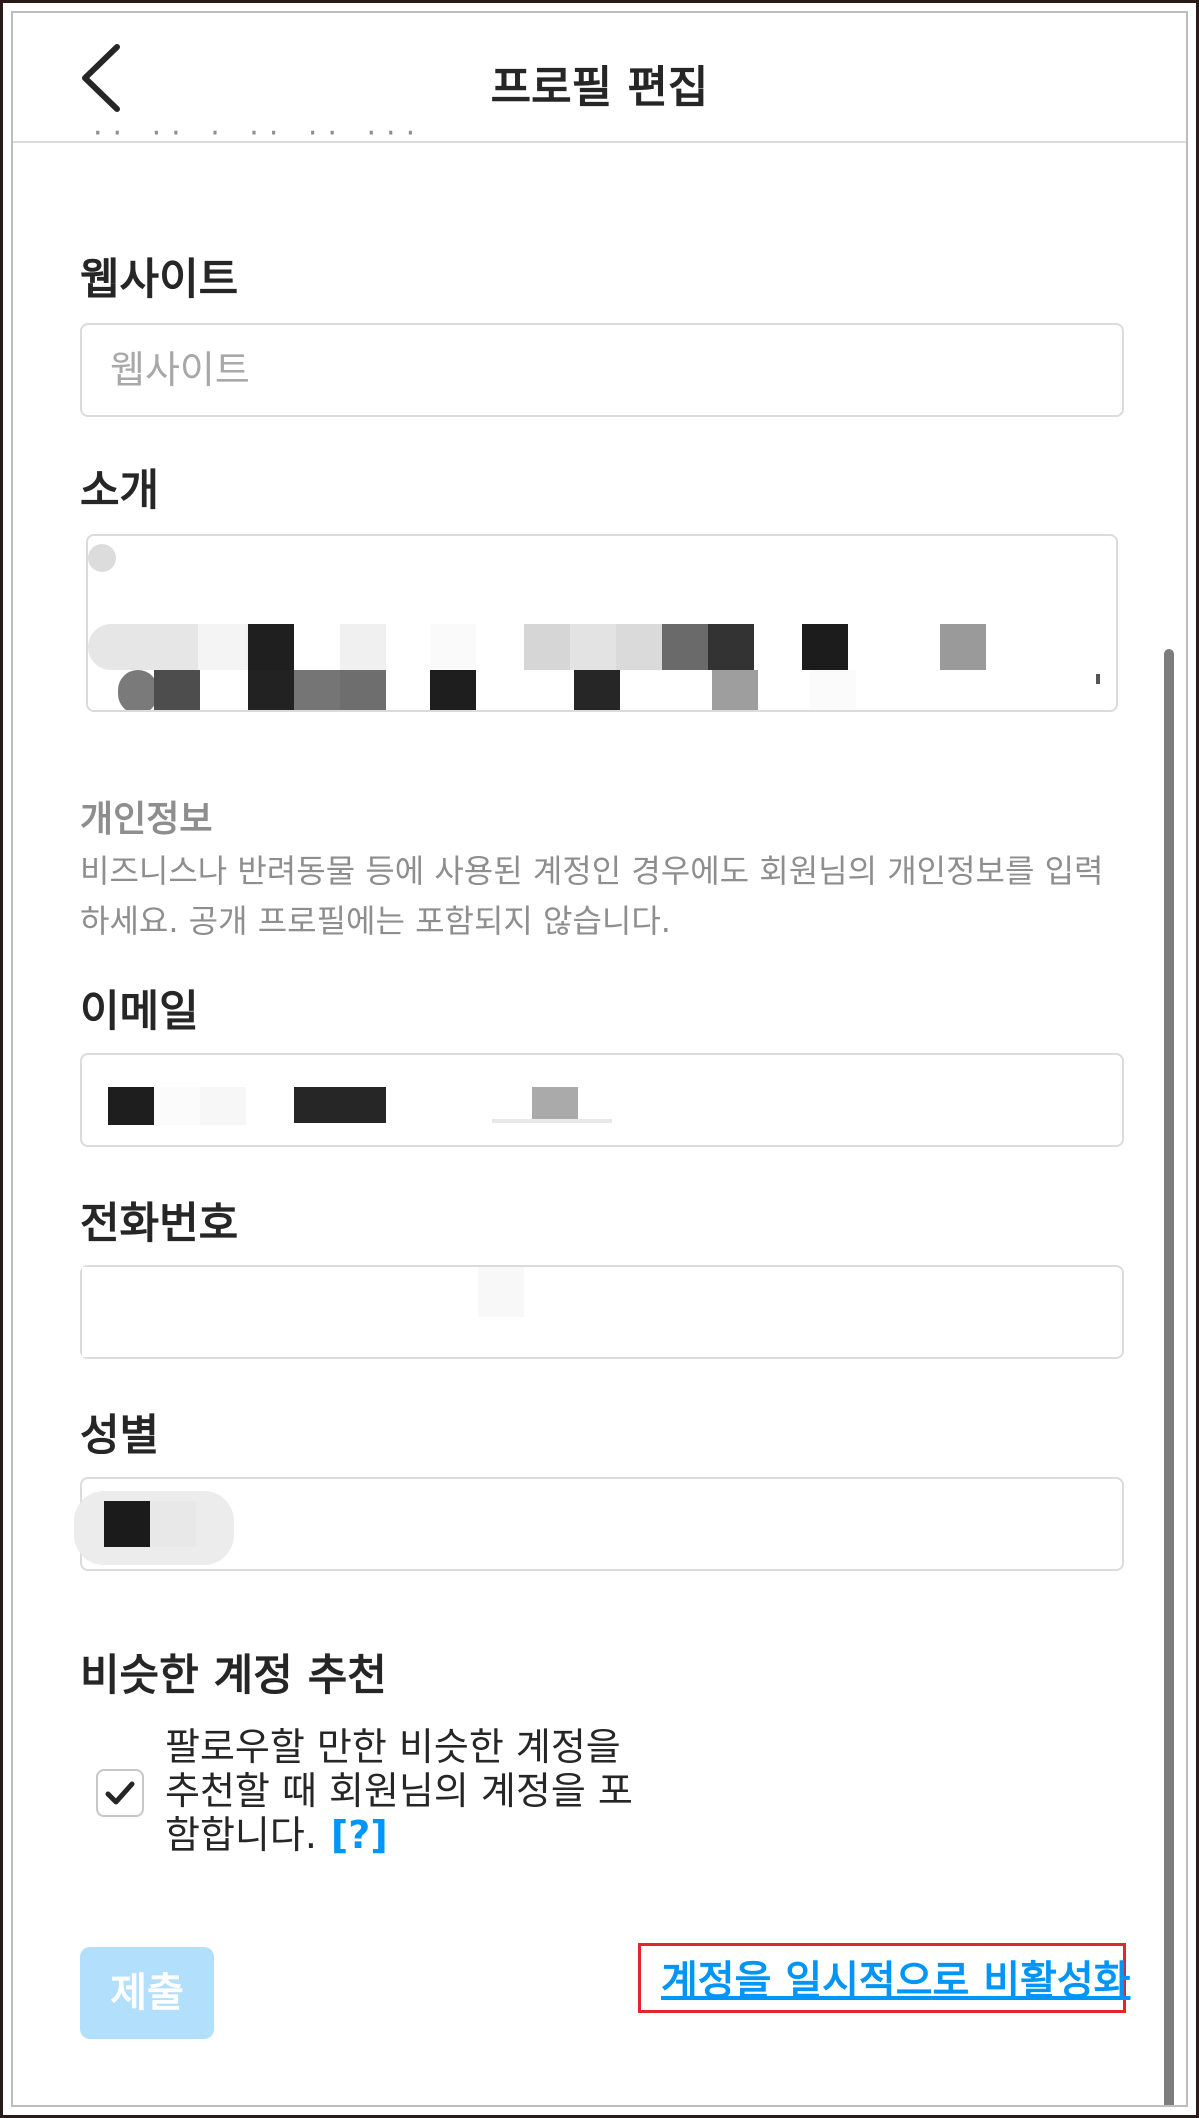  Describe the element at coordinates (233, 1676) in the screenshot. I see `suggestions-title: 비슷한 계정 추천` at that location.